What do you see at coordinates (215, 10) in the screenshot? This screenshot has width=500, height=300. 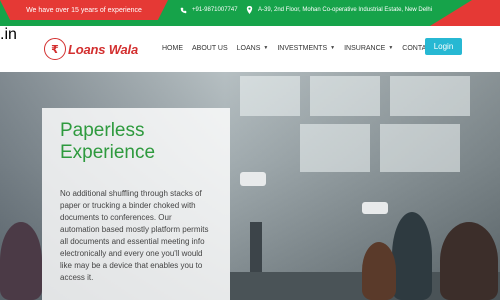 I see `phone-number: +91-9871007747` at bounding box center [215, 10].